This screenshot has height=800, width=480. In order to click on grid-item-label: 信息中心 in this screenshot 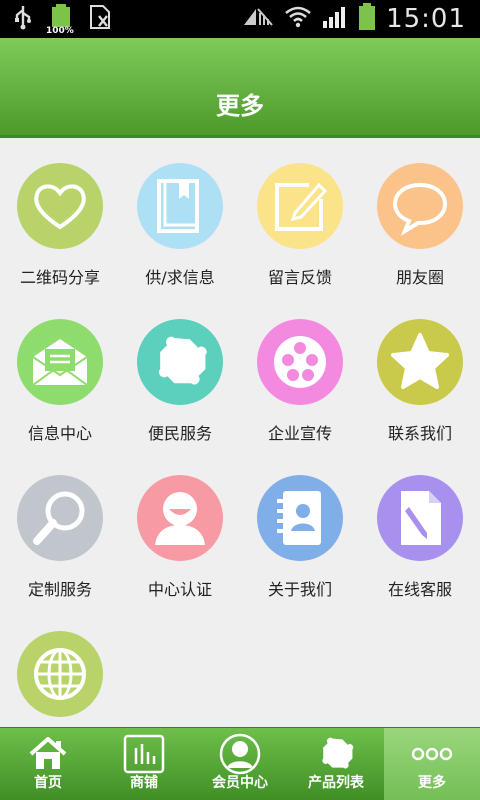, I will do `click(59, 433)`.